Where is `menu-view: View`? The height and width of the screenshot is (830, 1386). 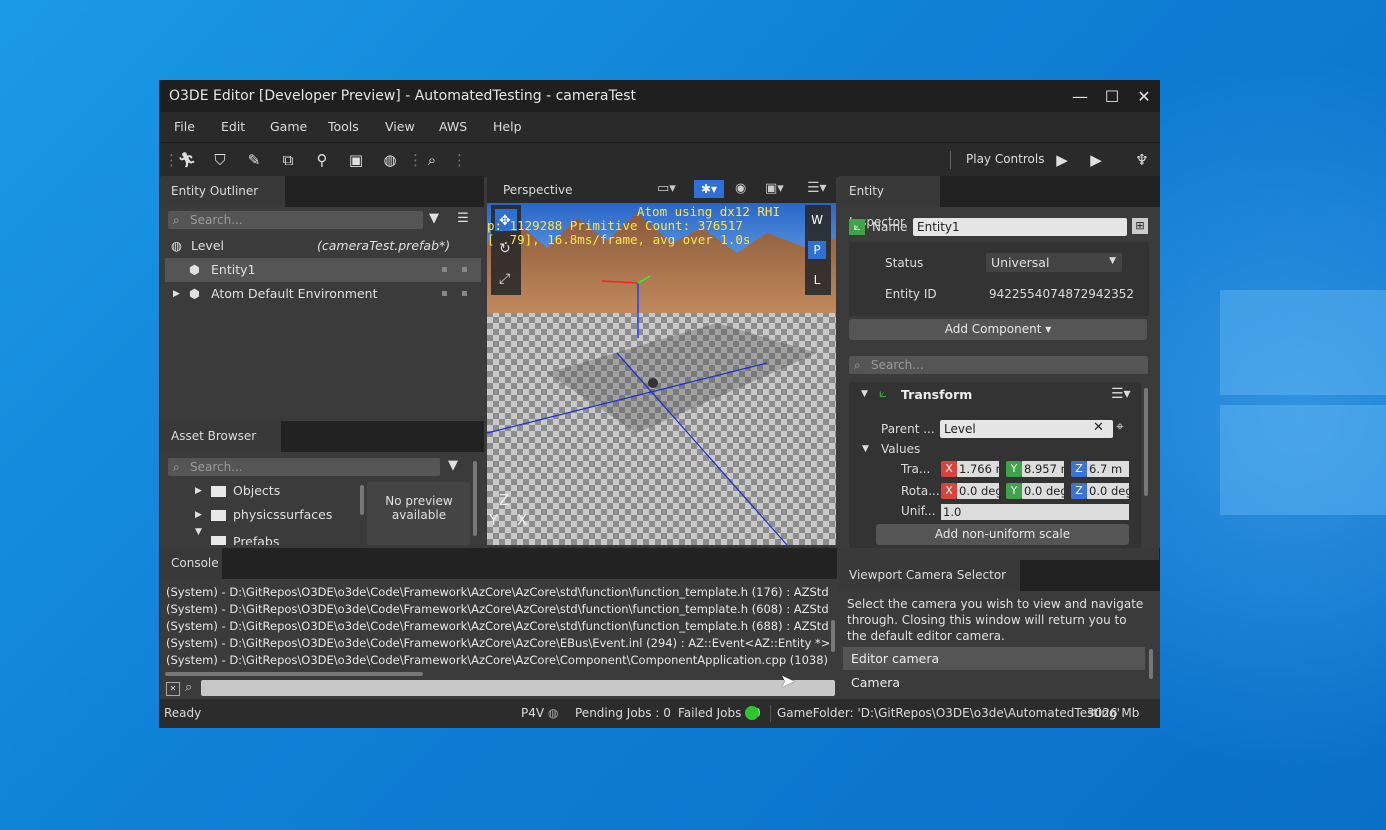
menu-view: View is located at coordinates (400, 126).